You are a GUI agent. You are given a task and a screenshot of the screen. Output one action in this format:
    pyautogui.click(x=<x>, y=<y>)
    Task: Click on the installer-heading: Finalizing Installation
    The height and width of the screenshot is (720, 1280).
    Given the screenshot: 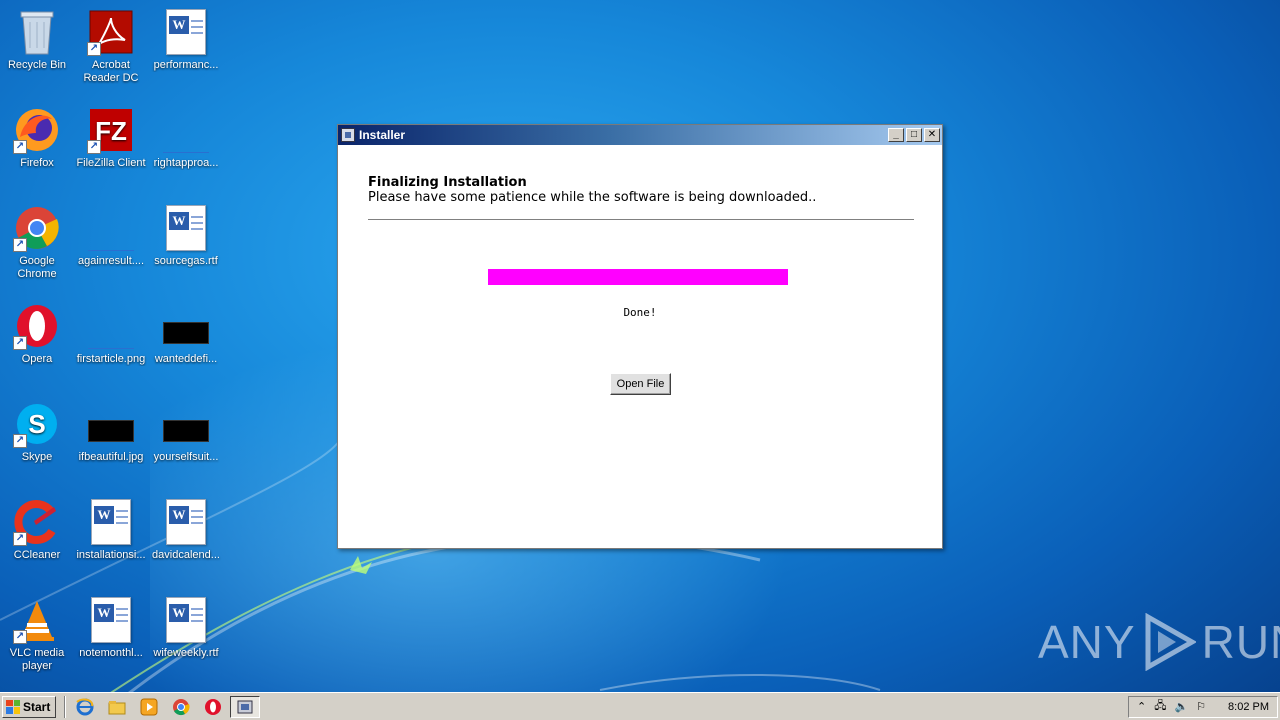 What is the action you would take?
    pyautogui.click(x=447, y=182)
    